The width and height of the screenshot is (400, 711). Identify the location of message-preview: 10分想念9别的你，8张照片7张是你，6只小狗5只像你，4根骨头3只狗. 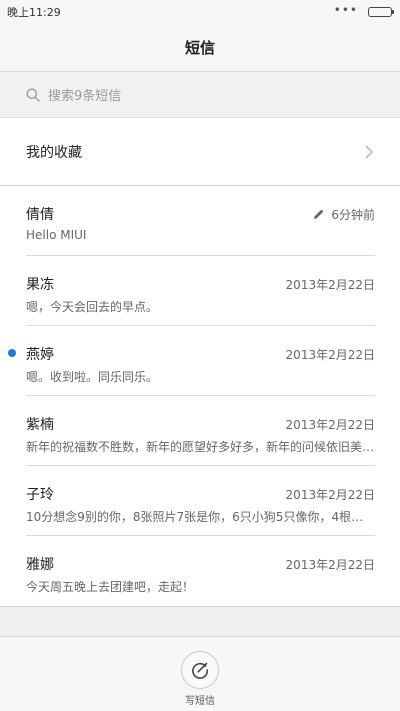
(200, 517).